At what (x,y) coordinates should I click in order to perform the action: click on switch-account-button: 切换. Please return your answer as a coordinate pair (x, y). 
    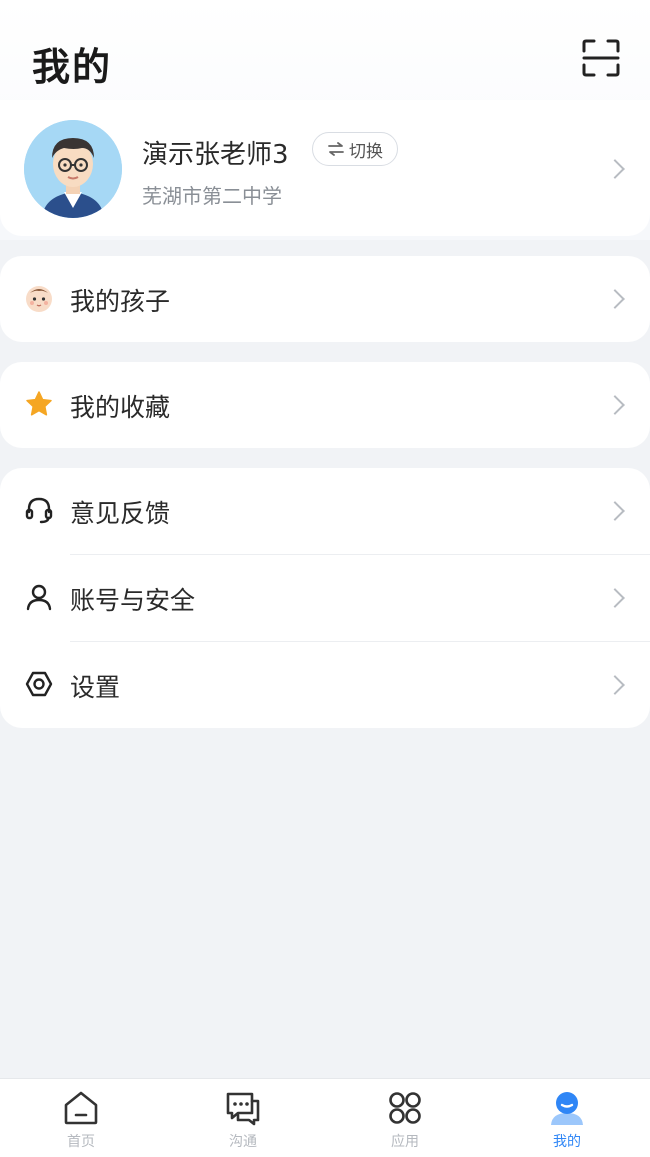
    Looking at the image, I should click on (355, 149).